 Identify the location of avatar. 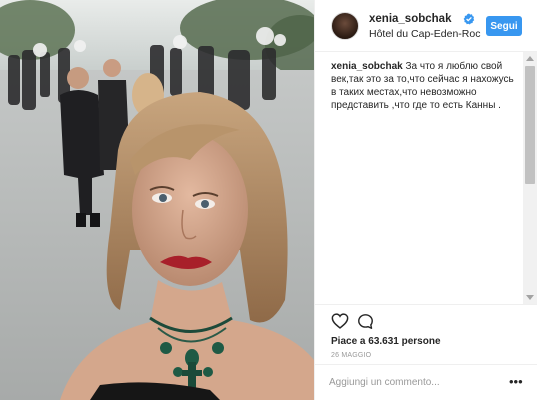
(345, 26).